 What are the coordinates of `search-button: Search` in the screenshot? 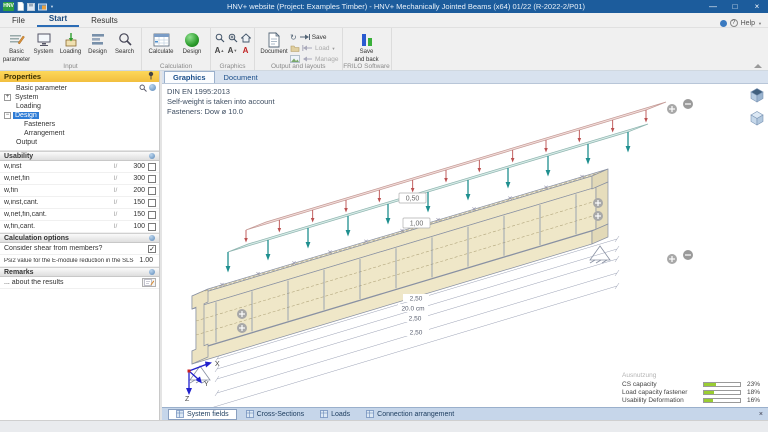 It's located at (124, 43).